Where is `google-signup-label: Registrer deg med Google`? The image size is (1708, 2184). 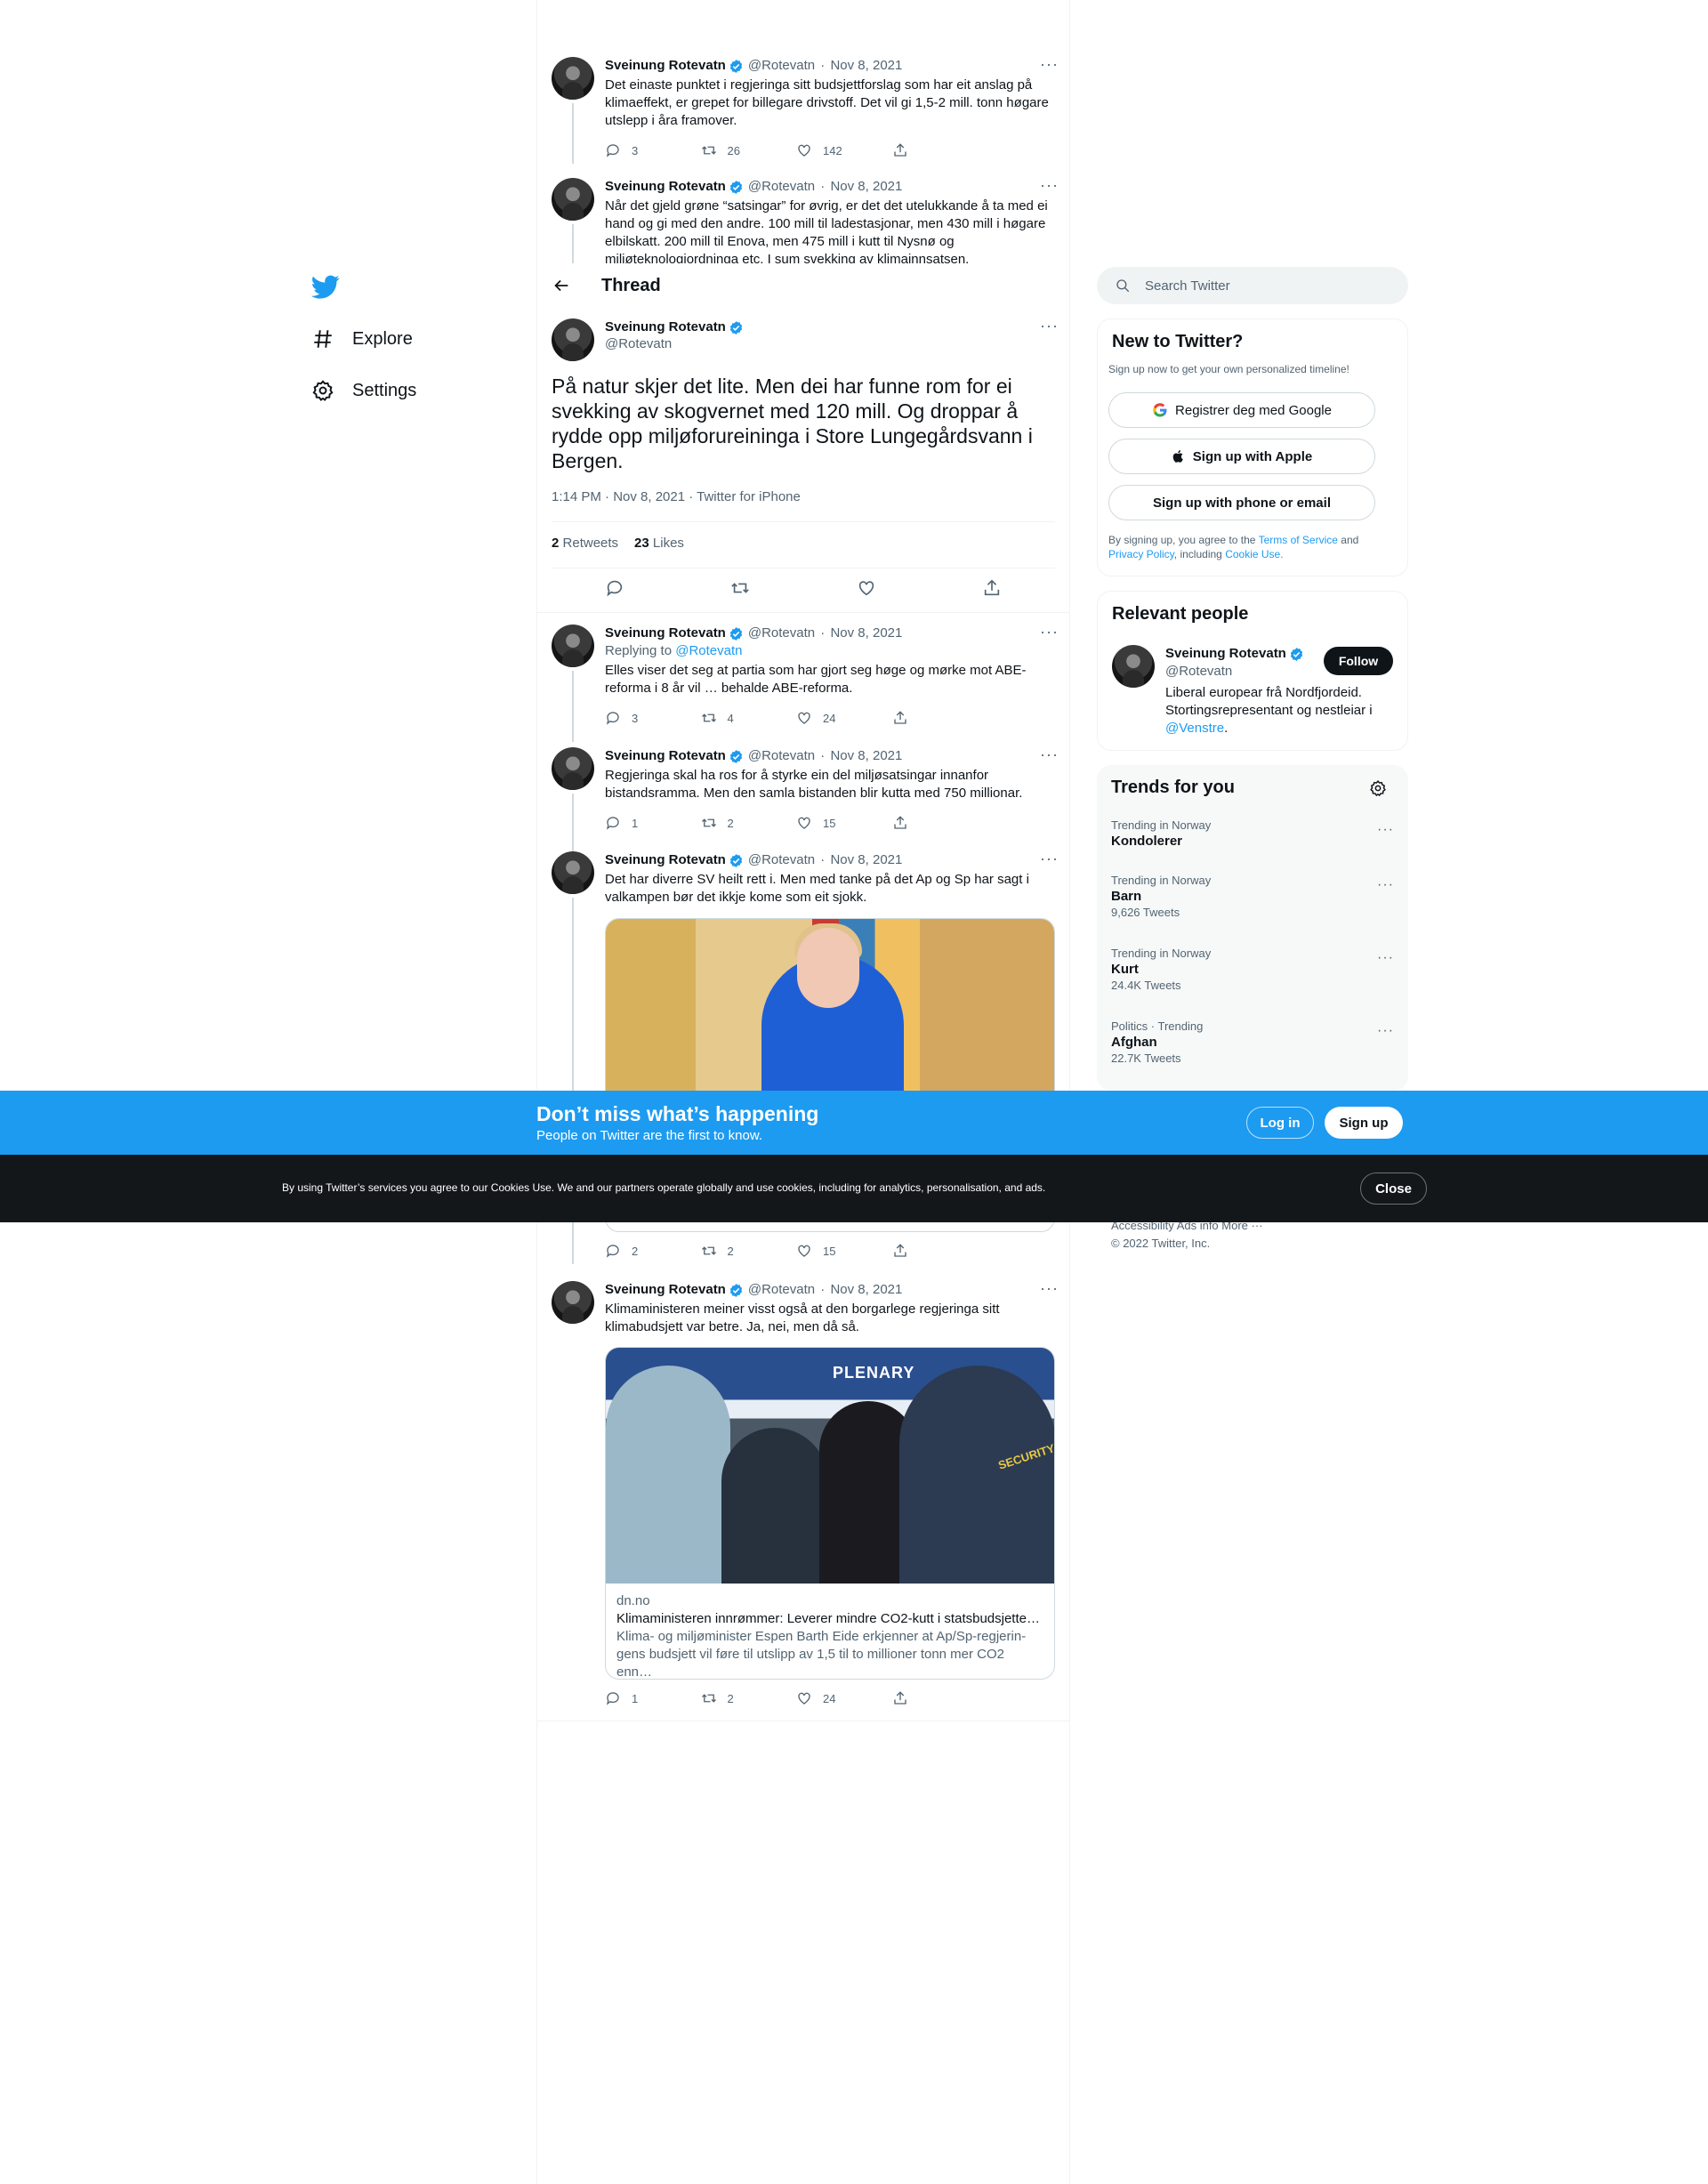
google-signup-label: Registrer deg med Google is located at coordinates (1253, 410).